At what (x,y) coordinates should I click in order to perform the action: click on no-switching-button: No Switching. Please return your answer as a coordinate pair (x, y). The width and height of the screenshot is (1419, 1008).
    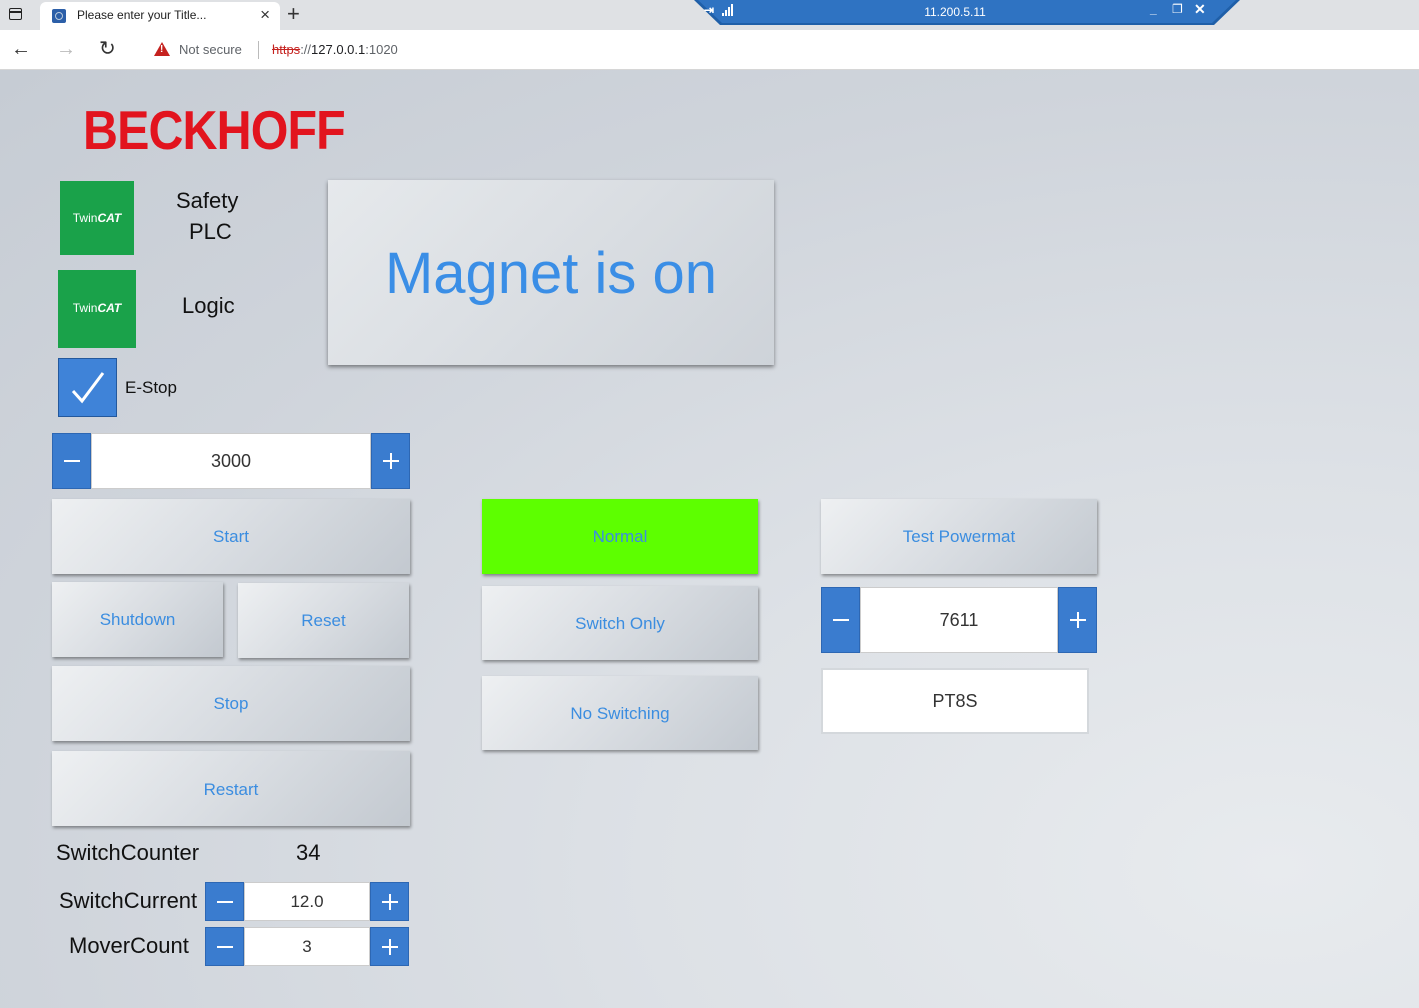
    Looking at the image, I should click on (620, 713).